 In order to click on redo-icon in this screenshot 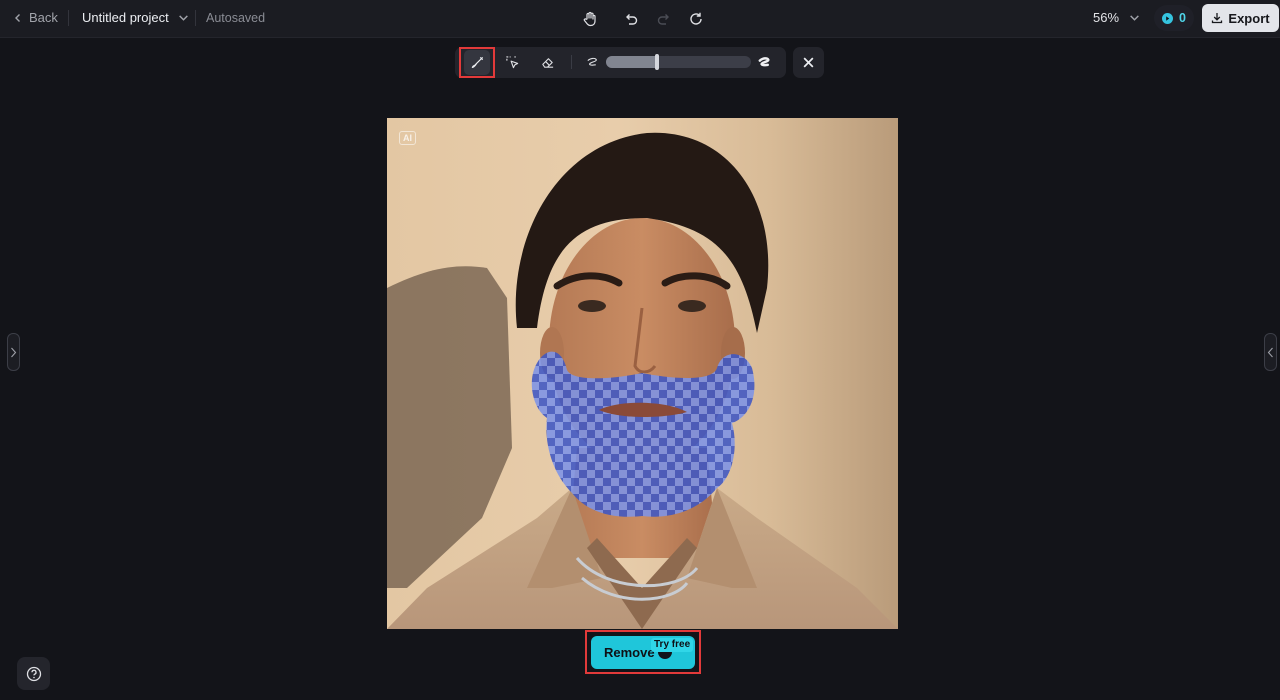, I will do `click(663, 19)`.